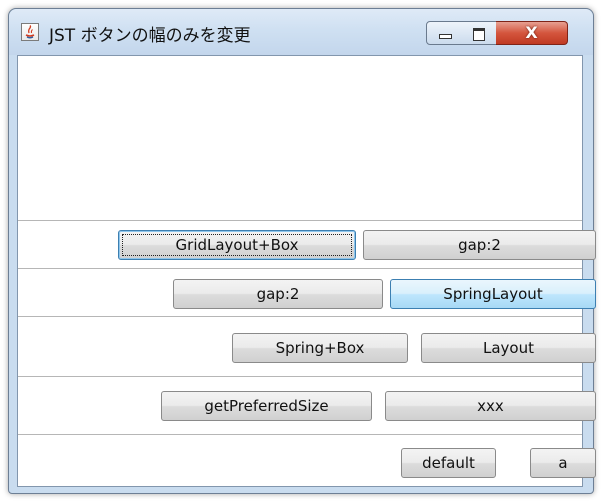  What do you see at coordinates (266, 406) in the screenshot?
I see `getpreferredsize-button: getPreferredSize` at bounding box center [266, 406].